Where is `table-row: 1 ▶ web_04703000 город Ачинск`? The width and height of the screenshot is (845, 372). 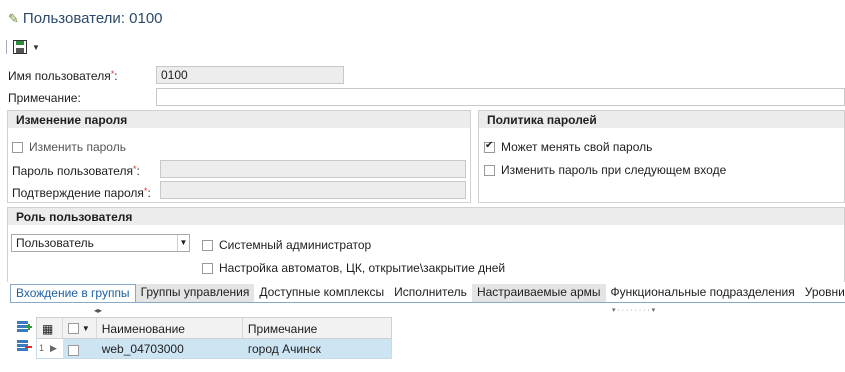 table-row: 1 ▶ web_04703000 город Ачинск is located at coordinates (214, 349).